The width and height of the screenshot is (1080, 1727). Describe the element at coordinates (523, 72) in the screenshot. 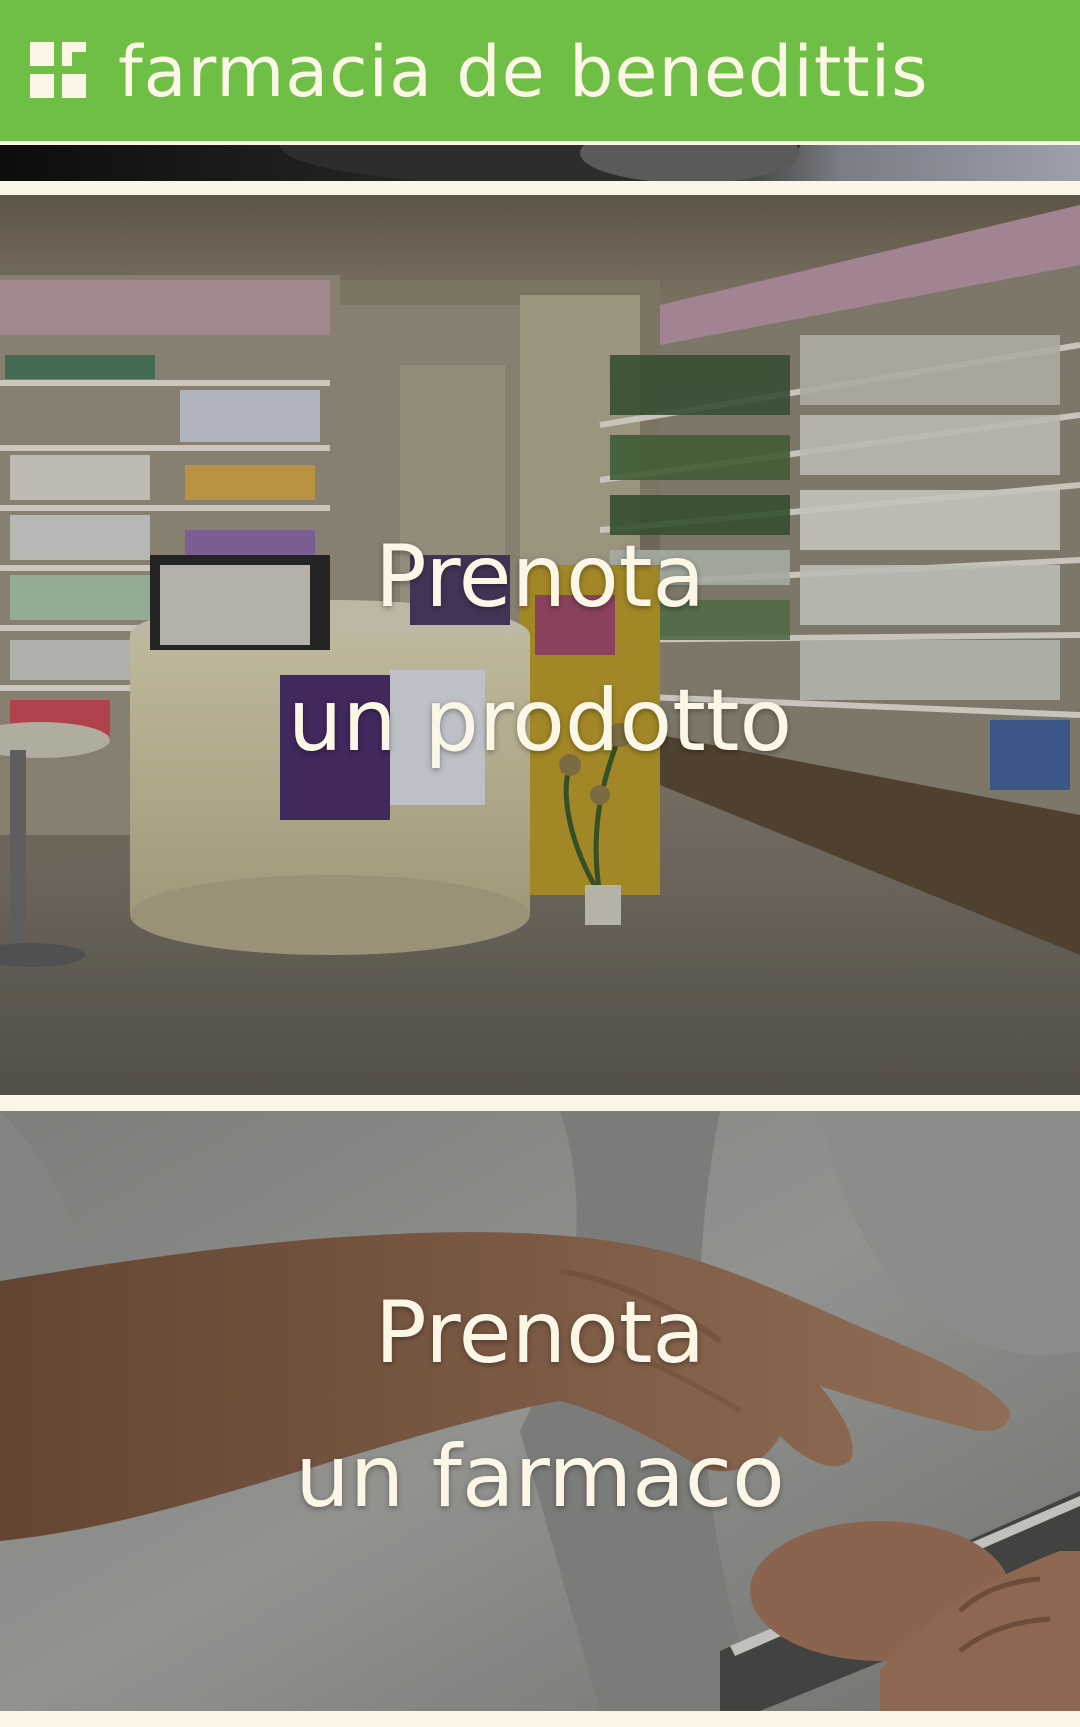

I see `brand-title: farmacia de benedittis` at that location.